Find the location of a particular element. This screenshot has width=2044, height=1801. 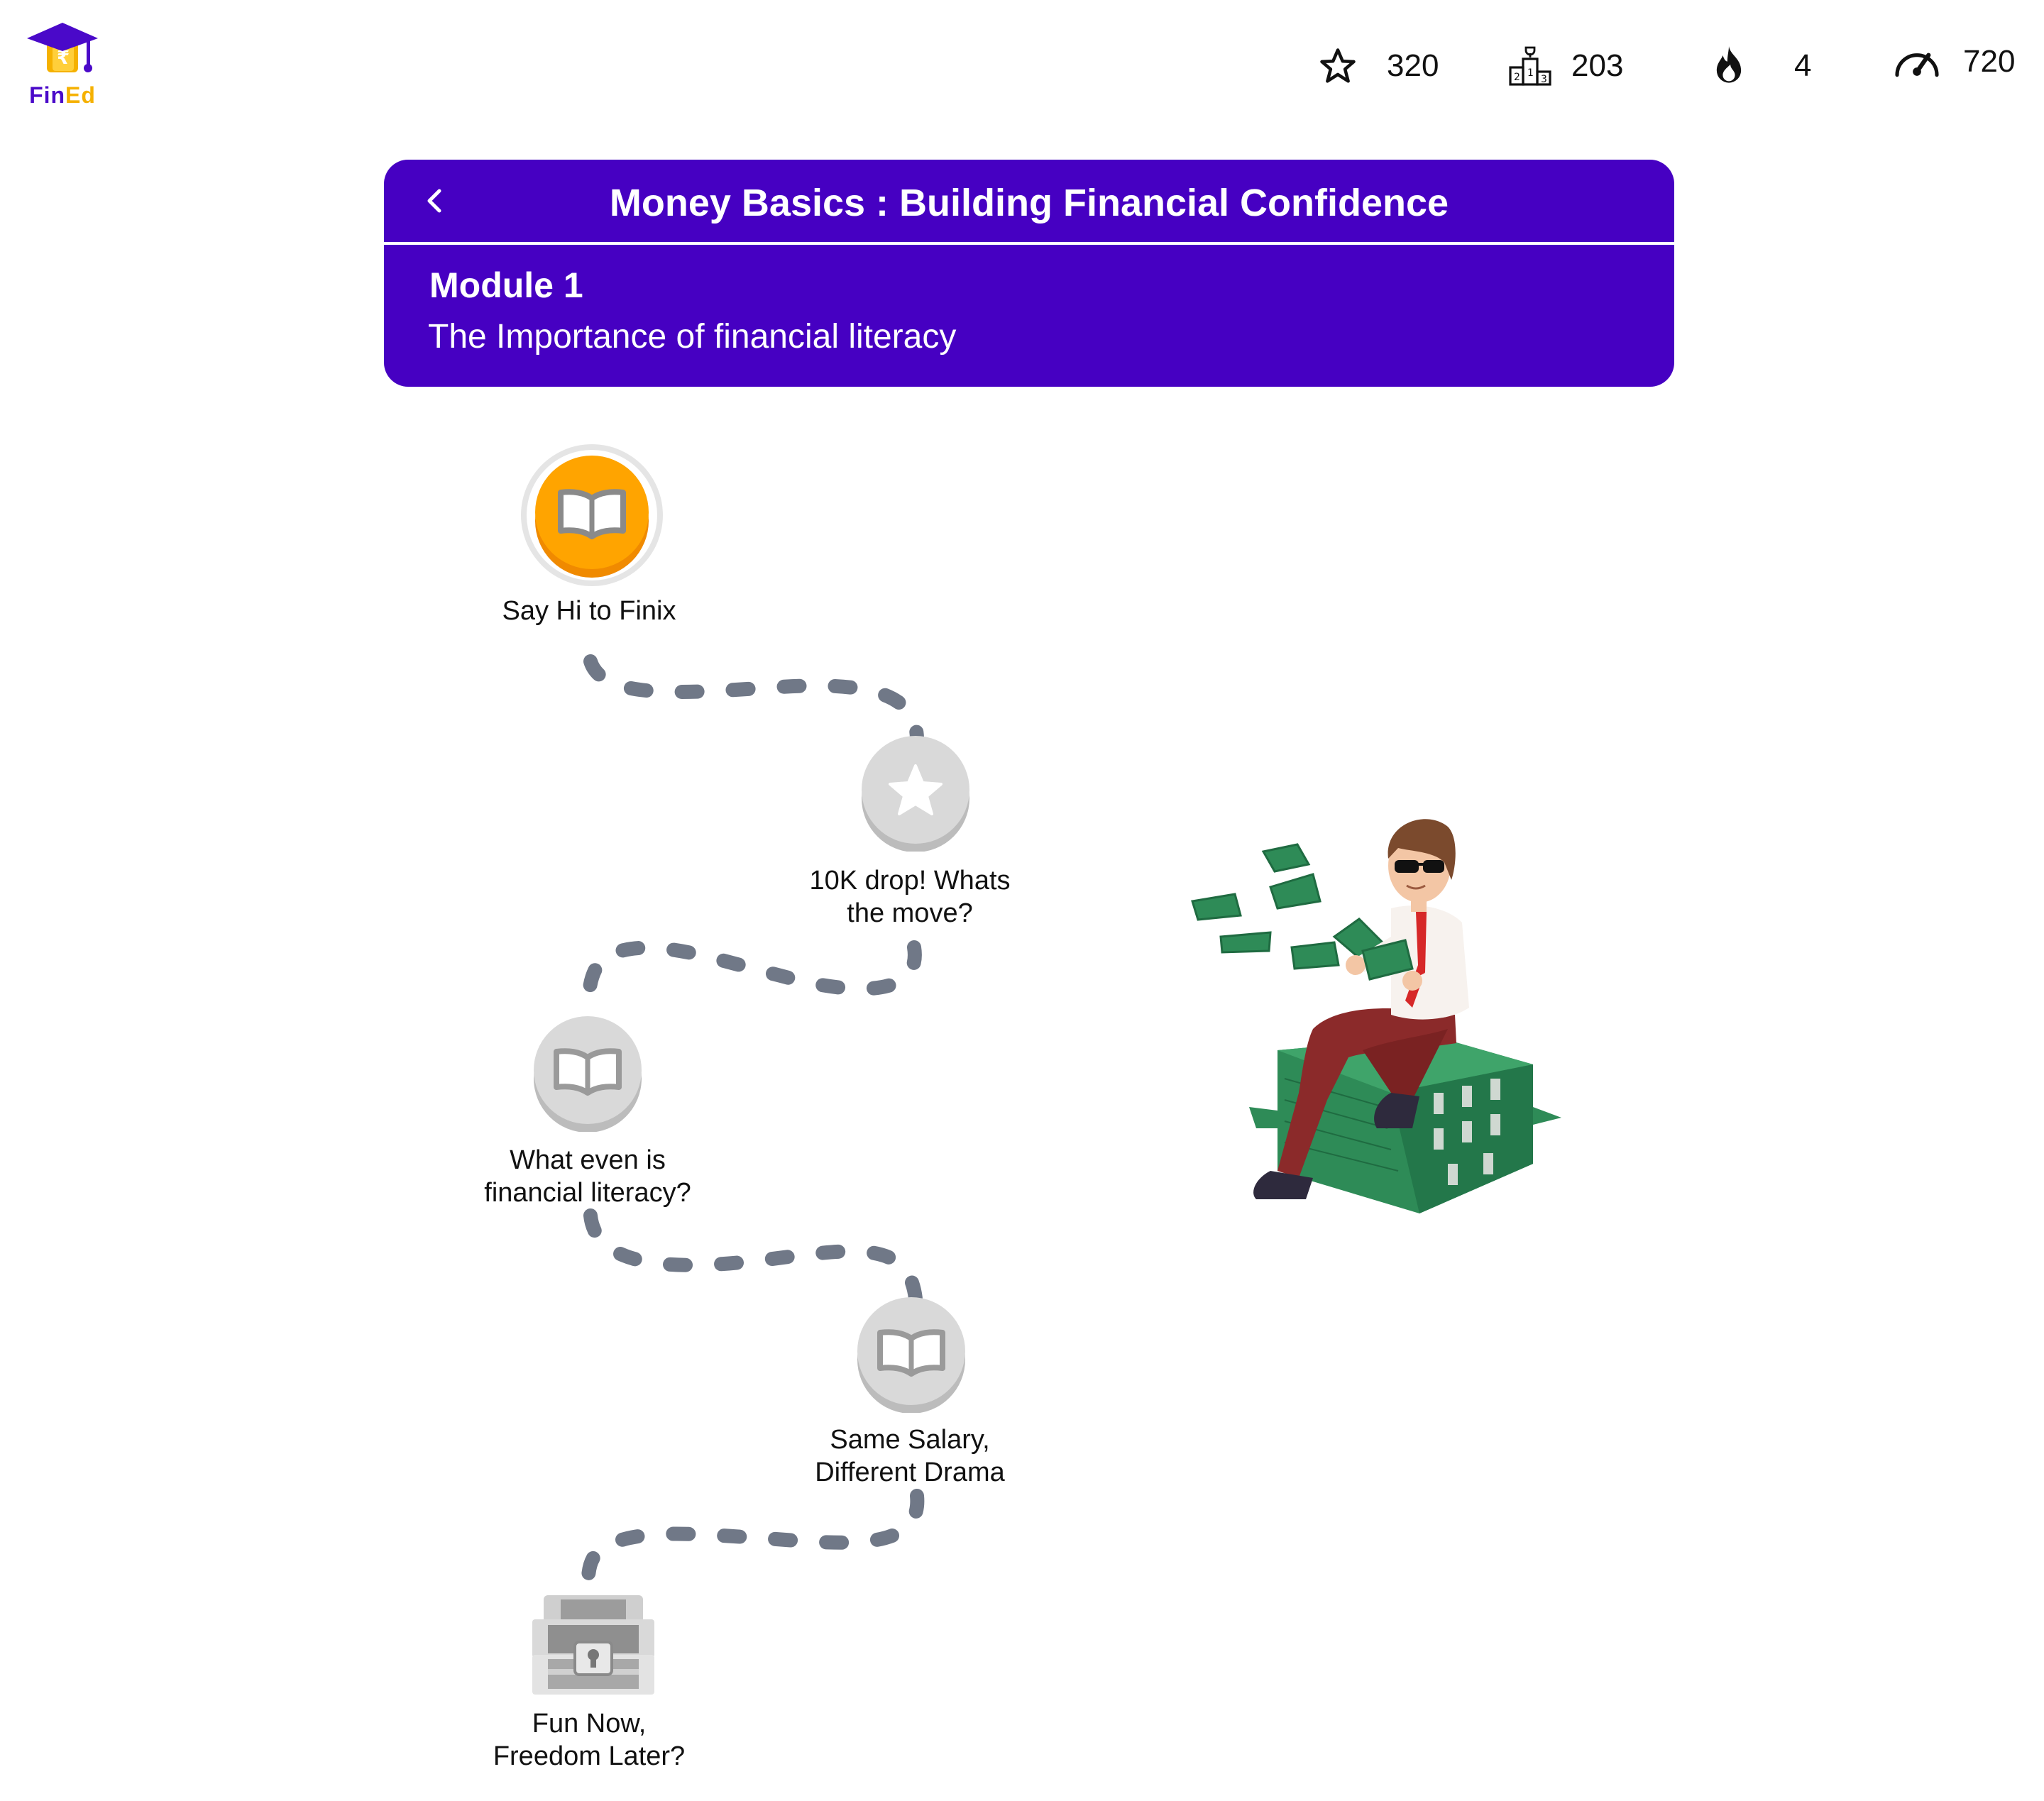

treasure-chest-icon is located at coordinates (593, 1645).